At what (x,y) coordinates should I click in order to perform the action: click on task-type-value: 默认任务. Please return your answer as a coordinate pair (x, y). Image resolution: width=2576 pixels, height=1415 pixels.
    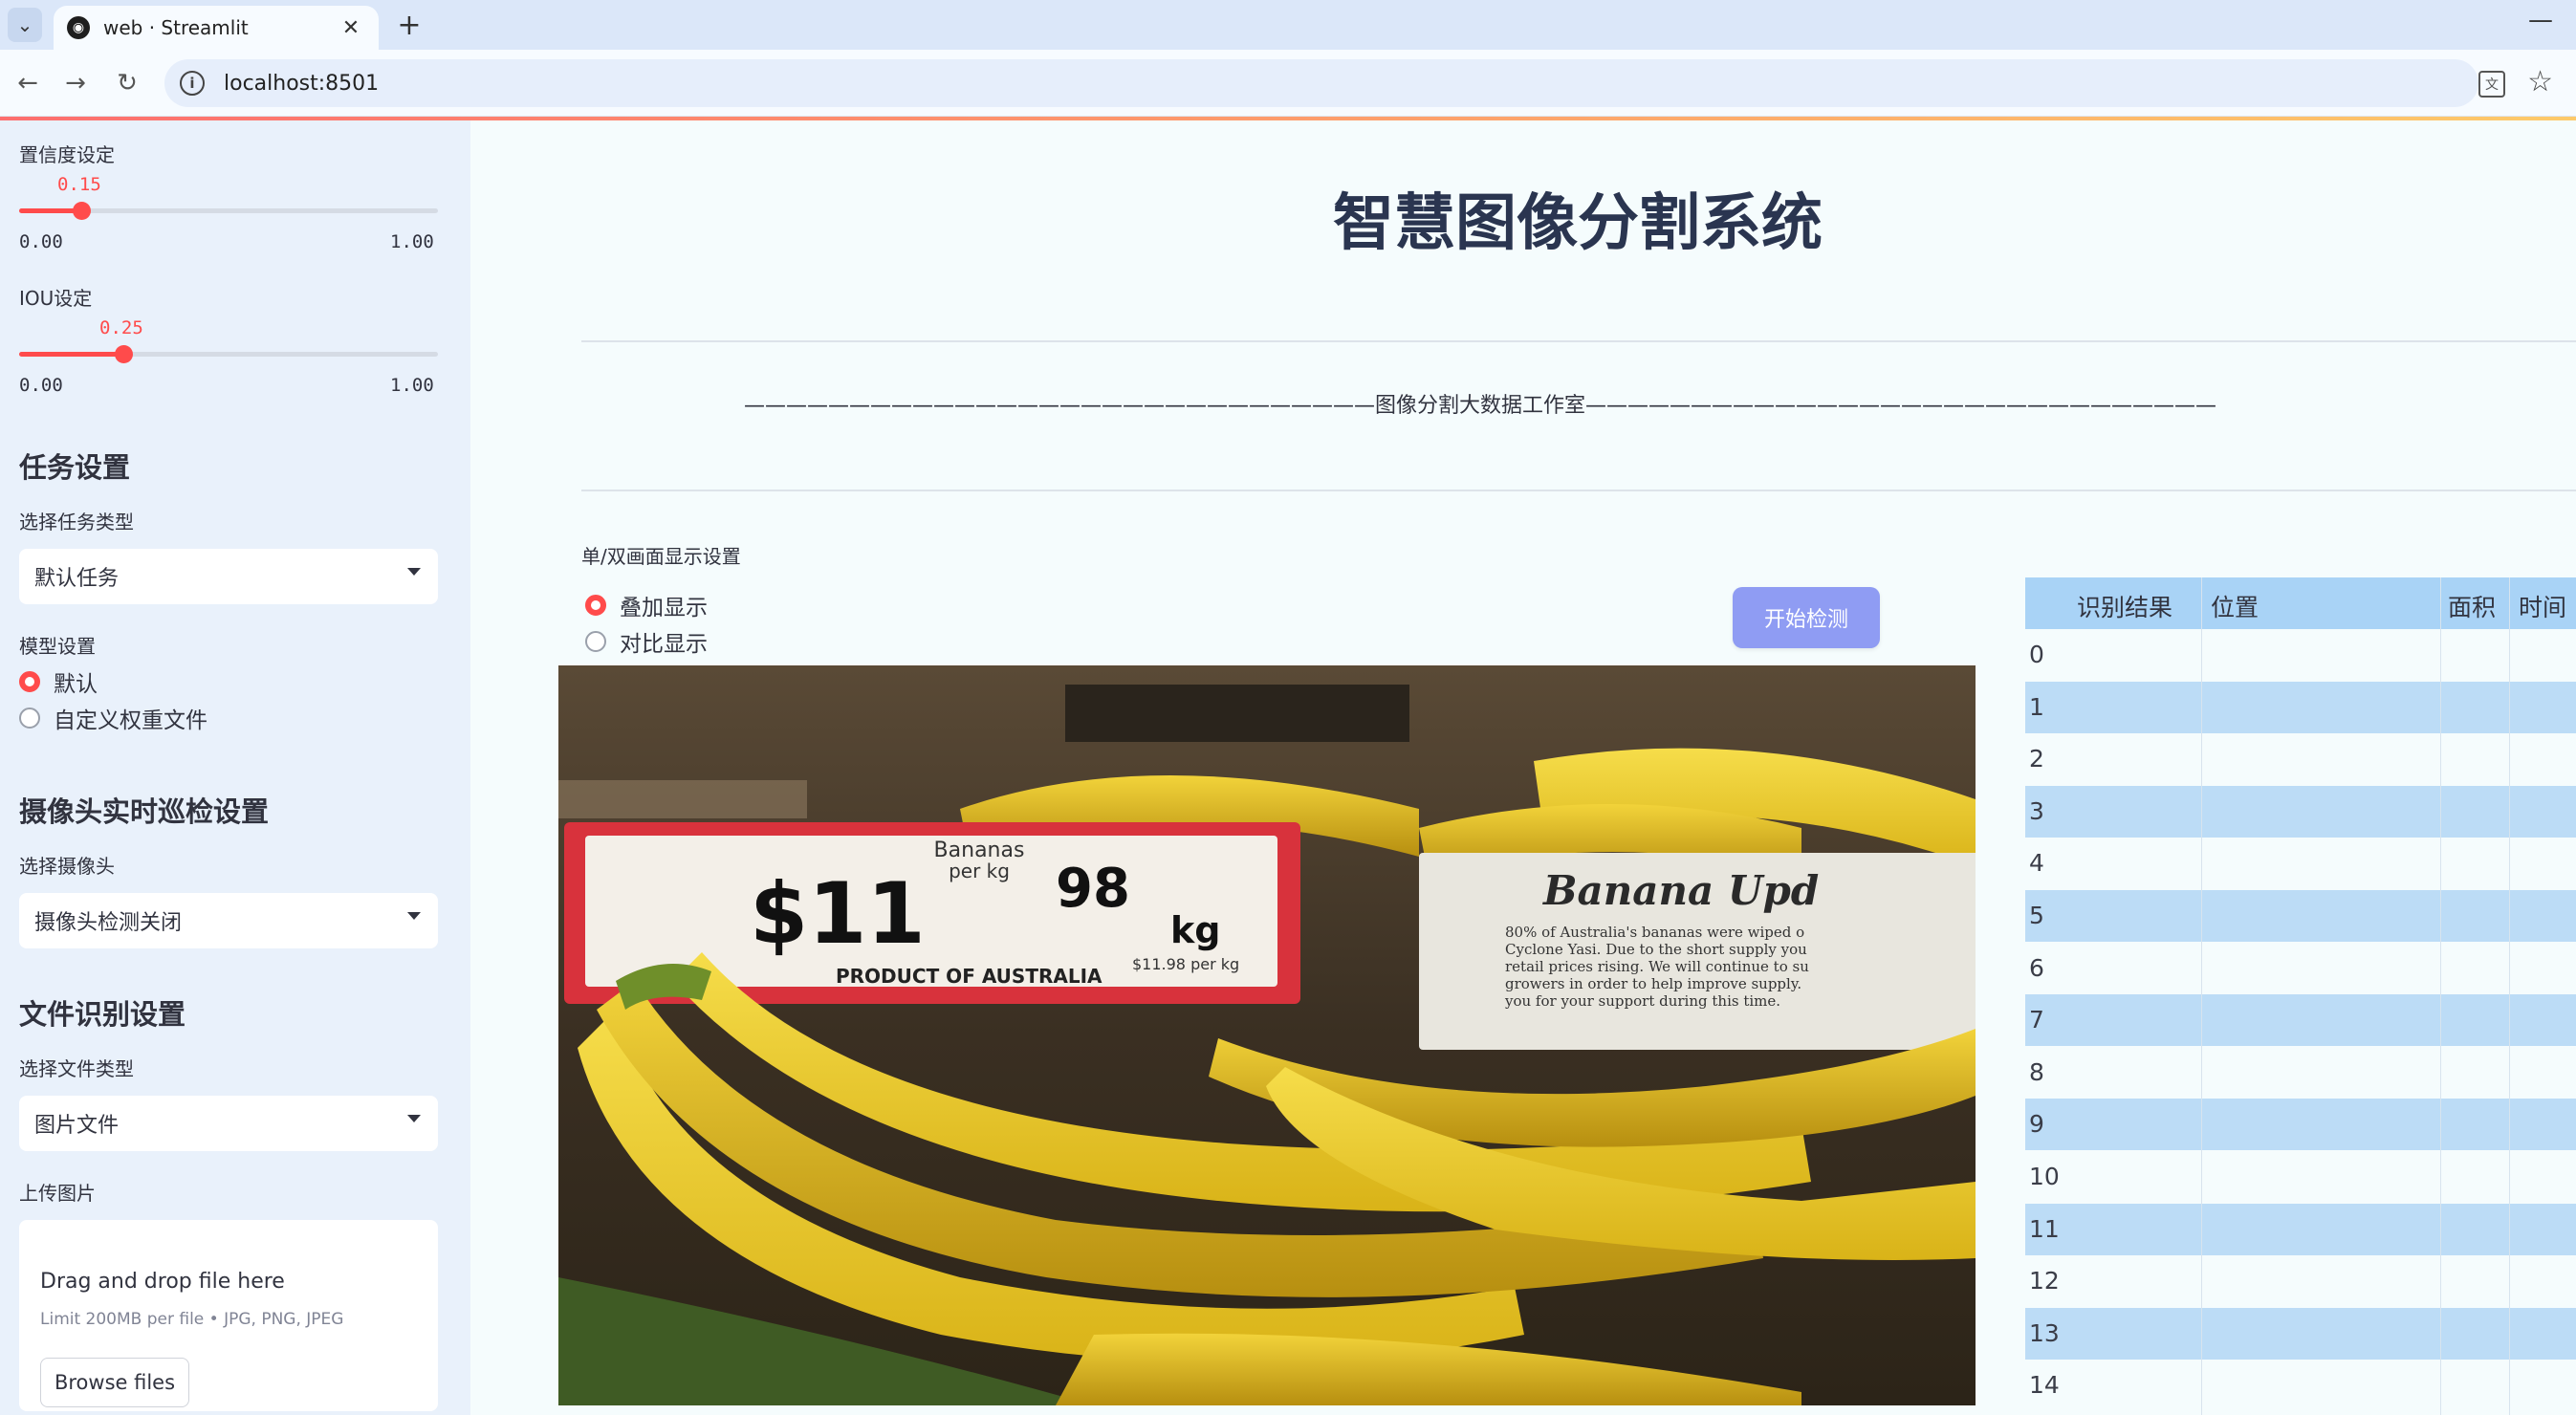
    Looking at the image, I should click on (77, 579).